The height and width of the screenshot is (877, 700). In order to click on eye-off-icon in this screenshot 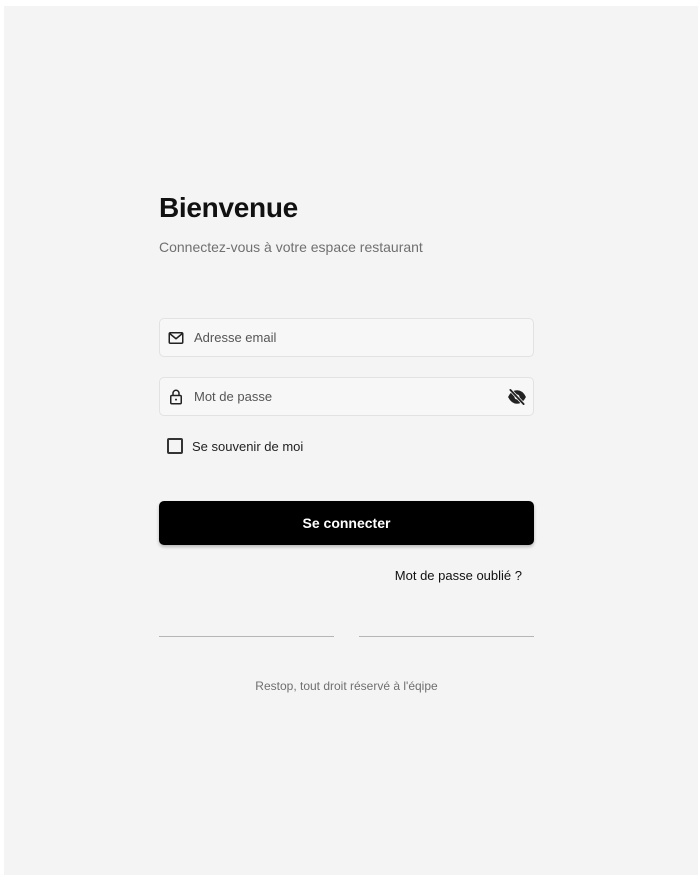, I will do `click(517, 397)`.